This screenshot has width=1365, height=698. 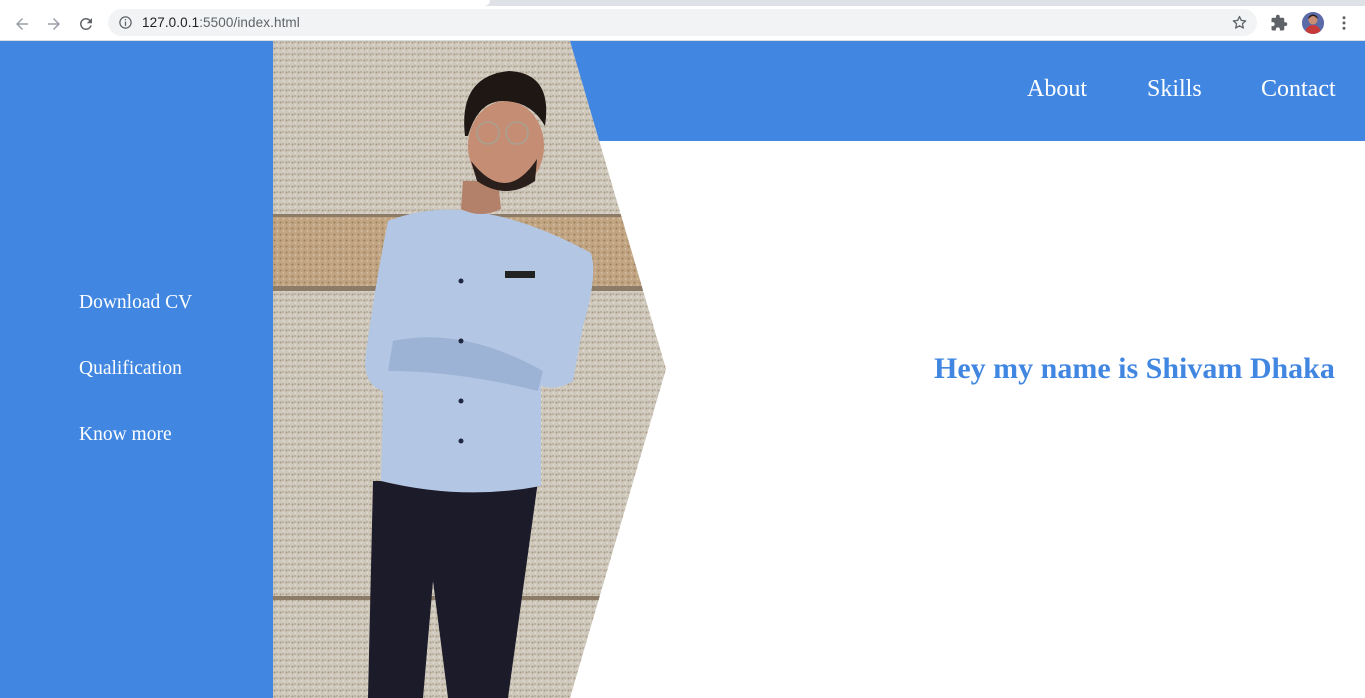 I want to click on reload-button, so click(x=86, y=24).